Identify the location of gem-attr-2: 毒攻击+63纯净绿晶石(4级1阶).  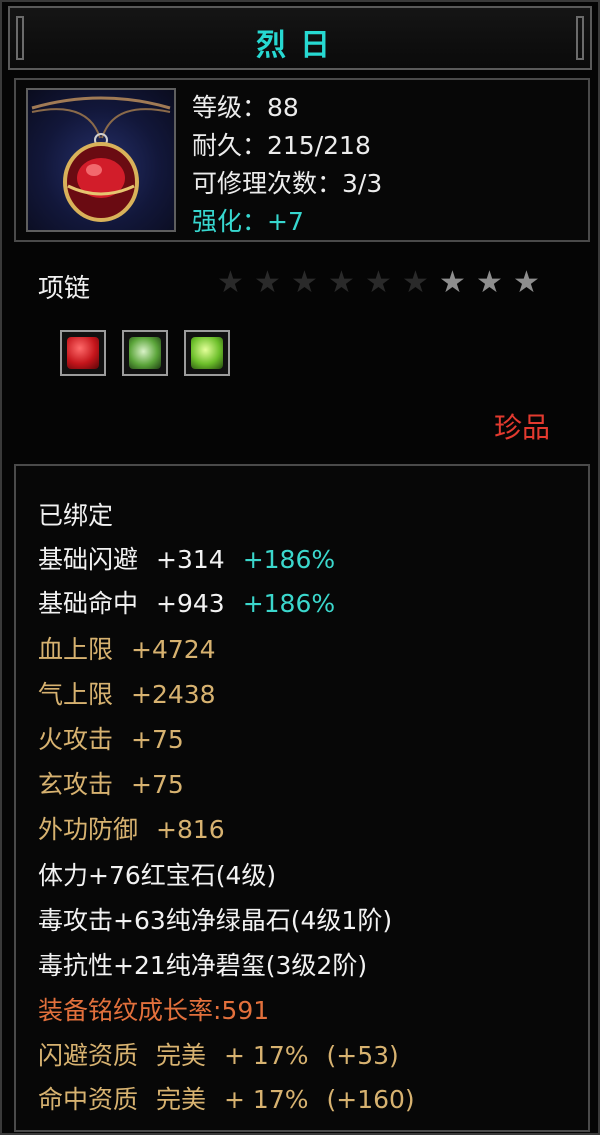
(215, 920).